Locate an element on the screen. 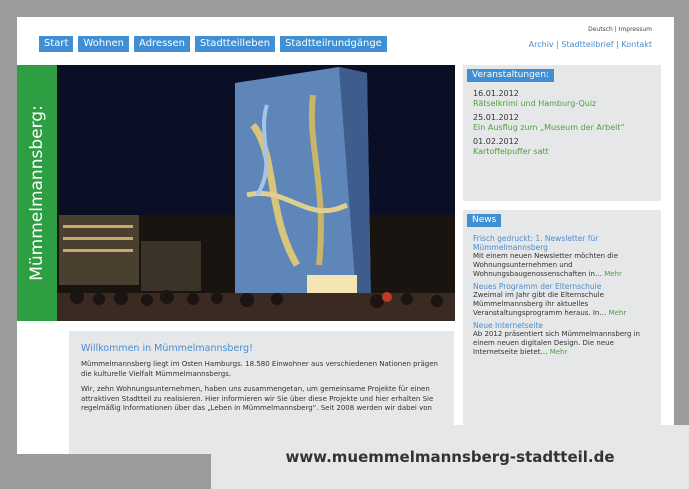 This screenshot has width=689, height=489. language-links: Deutsch | Impressum is located at coordinates (620, 29).